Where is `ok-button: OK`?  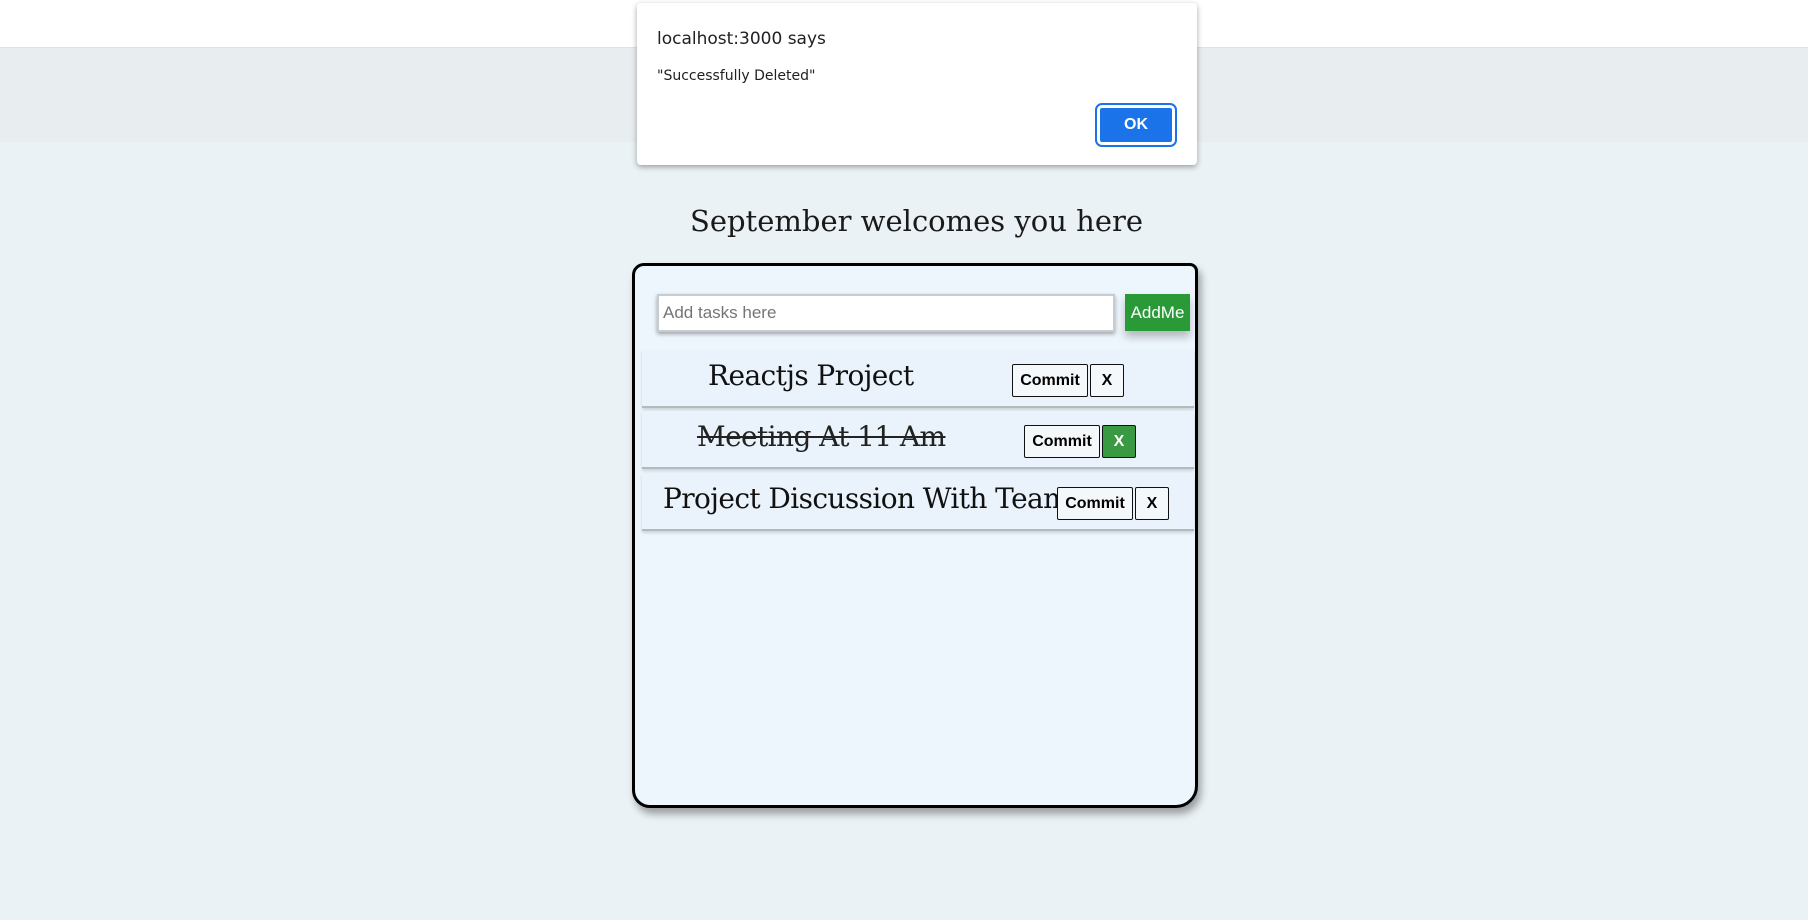
ok-button: OK is located at coordinates (1136, 125).